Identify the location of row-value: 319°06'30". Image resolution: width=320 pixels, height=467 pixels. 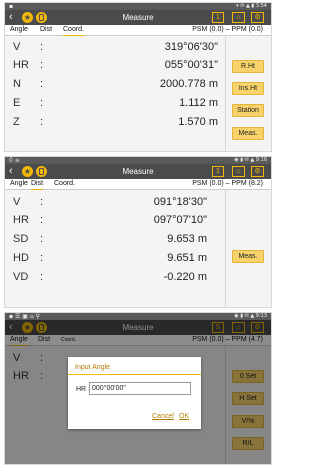
(191, 47).